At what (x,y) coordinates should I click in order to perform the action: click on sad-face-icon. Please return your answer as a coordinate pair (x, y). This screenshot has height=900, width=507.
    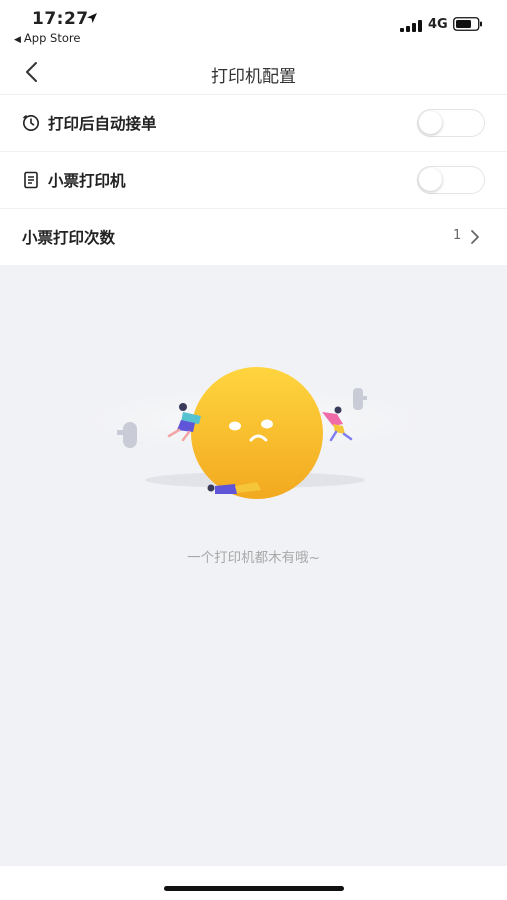
    Looking at the image, I should click on (257, 433).